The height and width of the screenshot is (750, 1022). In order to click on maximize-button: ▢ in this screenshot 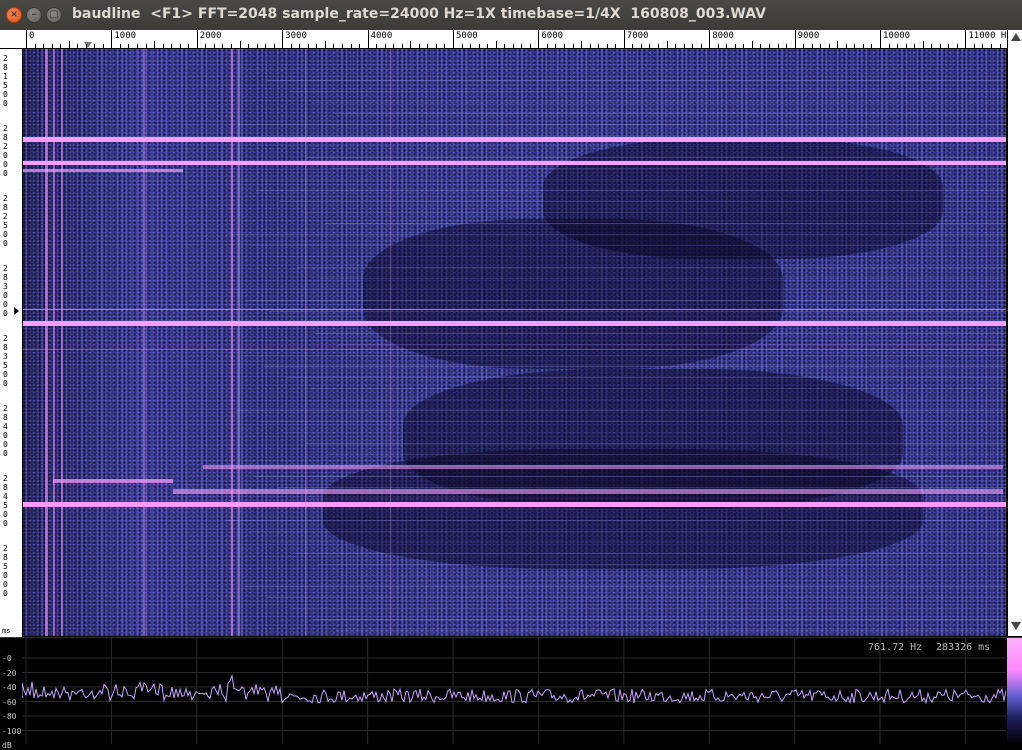, I will do `click(54, 15)`.